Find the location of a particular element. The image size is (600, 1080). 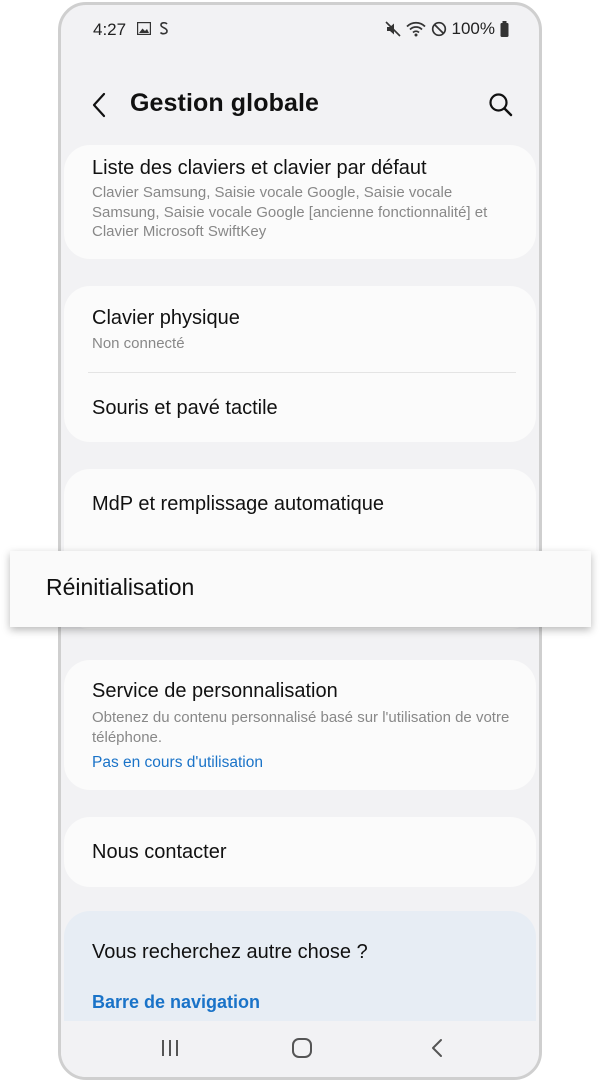

home-icon is located at coordinates (302, 1048).